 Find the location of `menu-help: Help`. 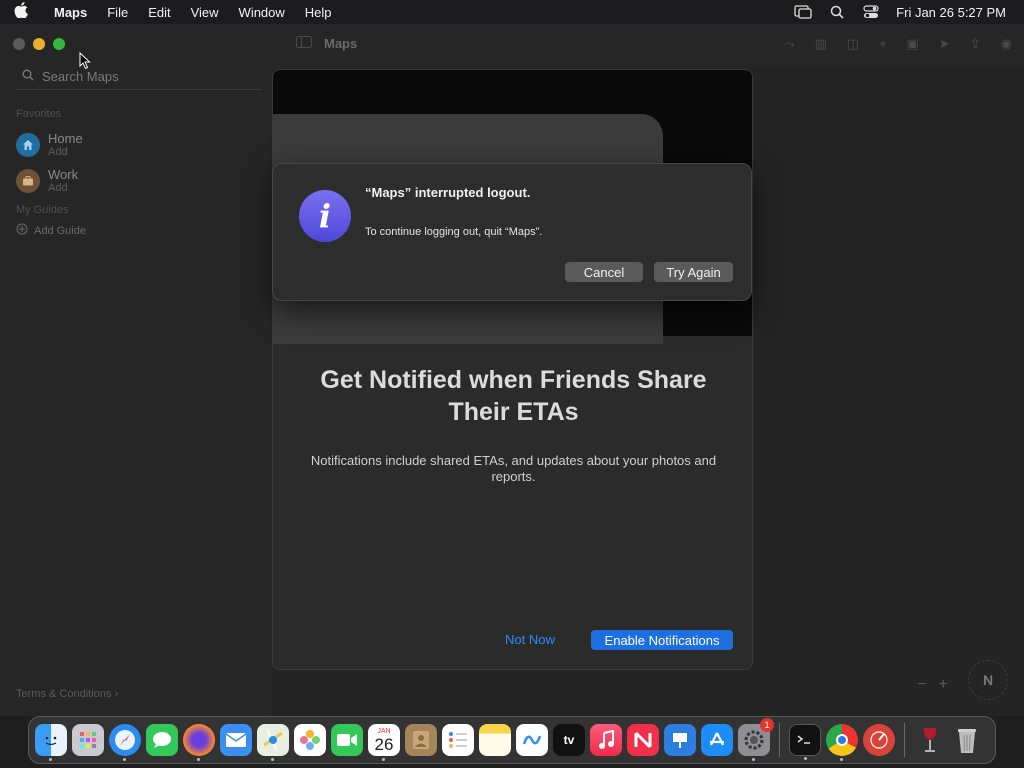

menu-help: Help is located at coordinates (318, 12).